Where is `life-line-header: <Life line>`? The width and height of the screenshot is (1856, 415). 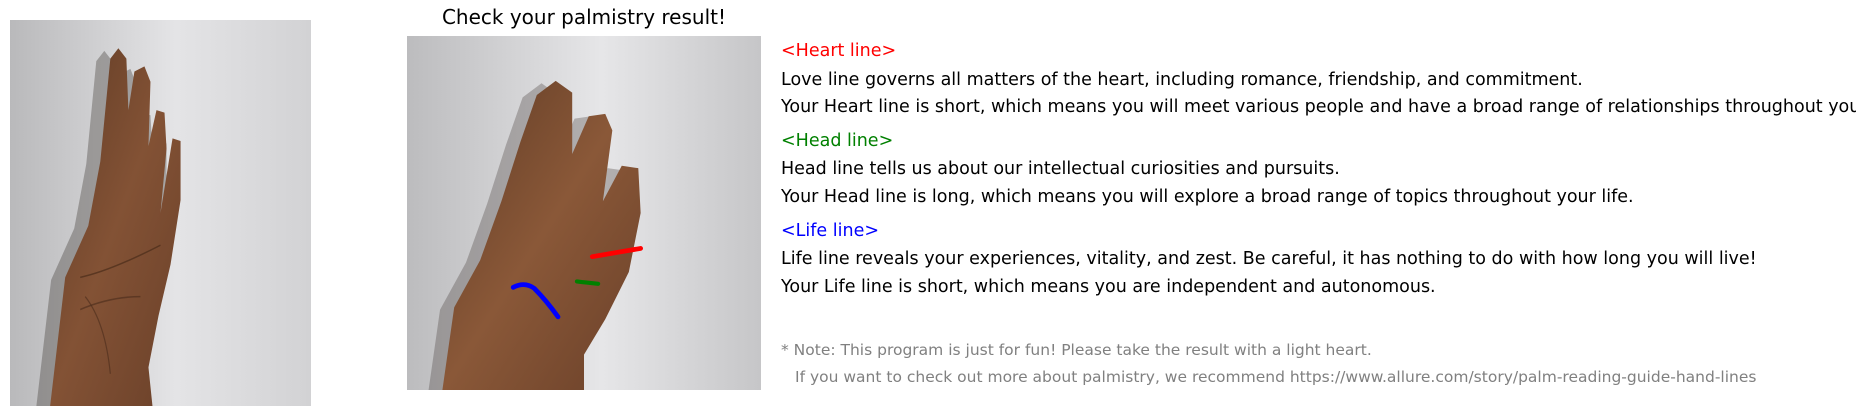
life-line-header: <Life line> is located at coordinates (830, 231).